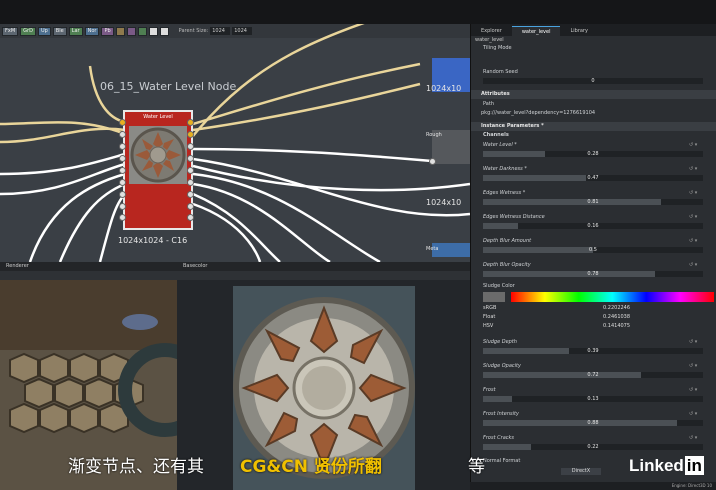 This screenshot has height=490, width=716. I want to click on param-slider: 0.78, so click(593, 274).